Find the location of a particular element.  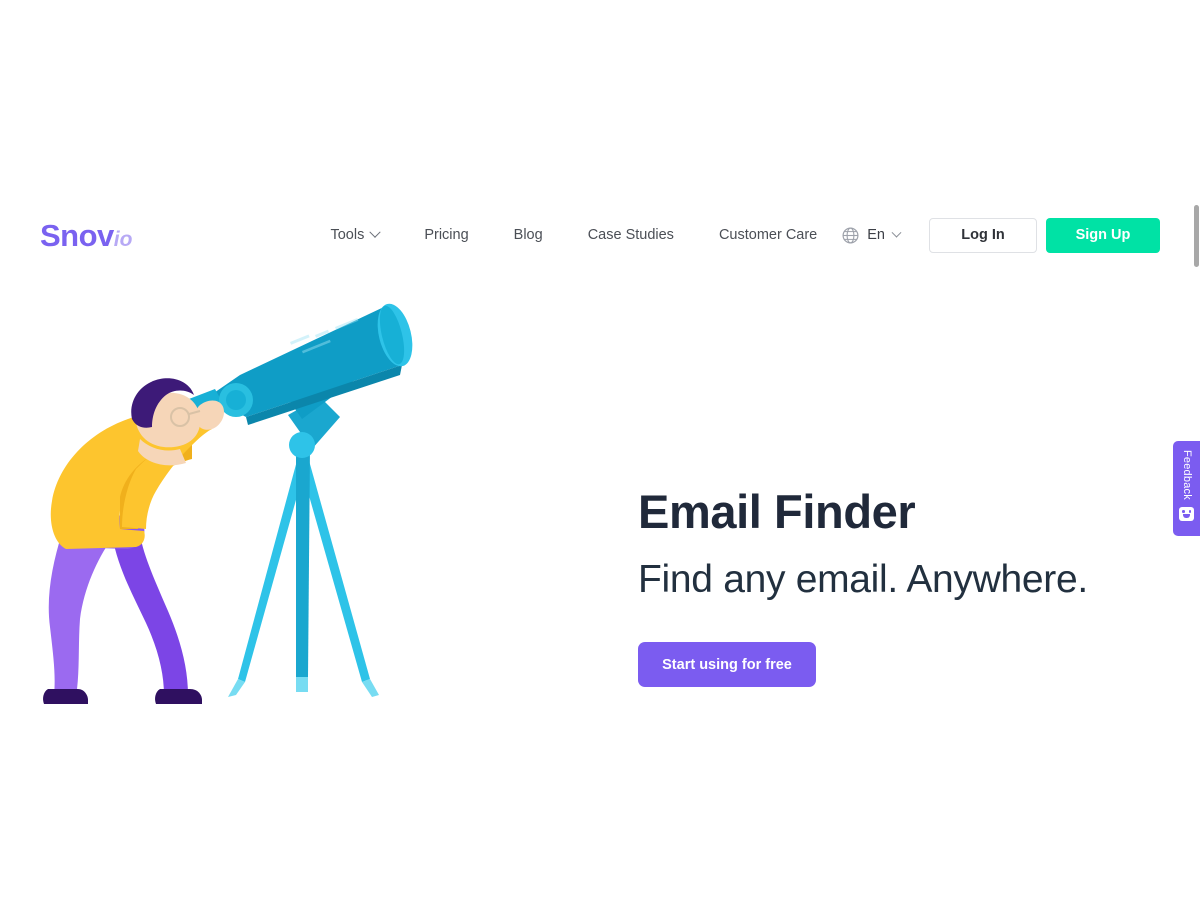

shoe-front is located at coordinates (178, 696).